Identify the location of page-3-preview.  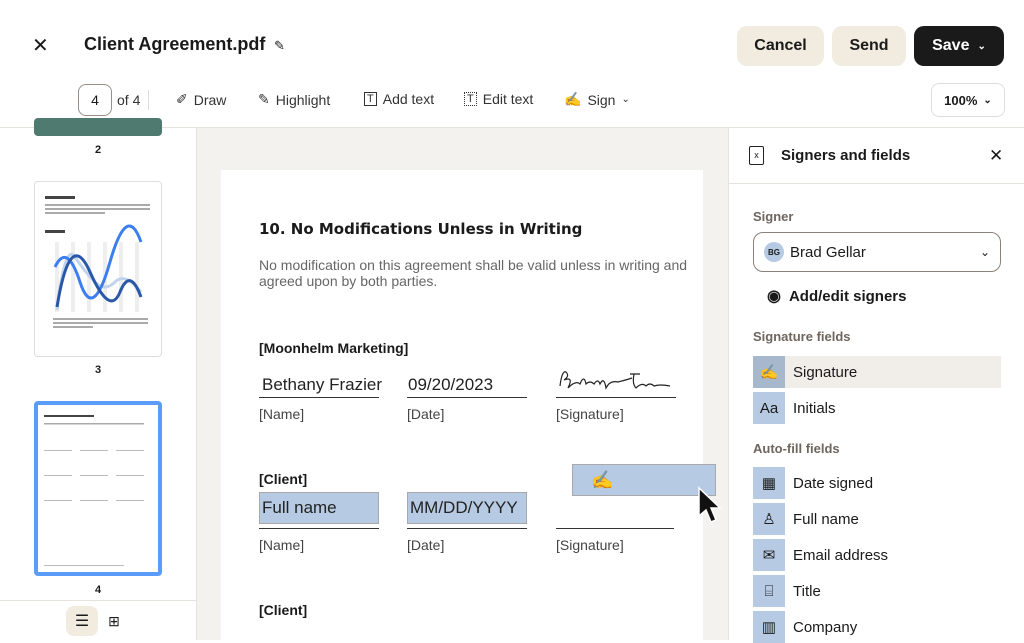
(97, 262).